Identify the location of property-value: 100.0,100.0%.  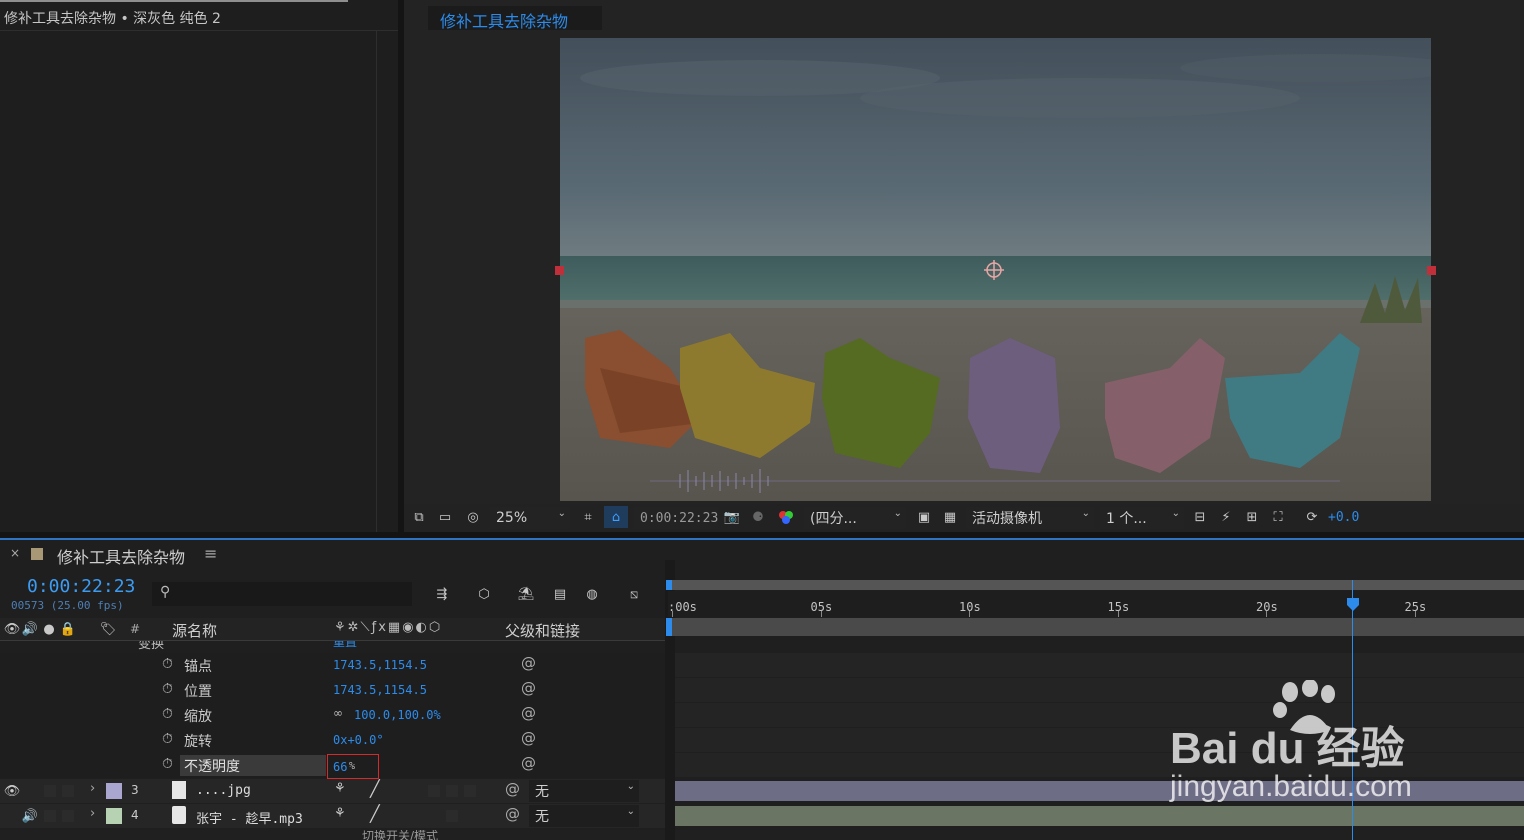
(397, 715).